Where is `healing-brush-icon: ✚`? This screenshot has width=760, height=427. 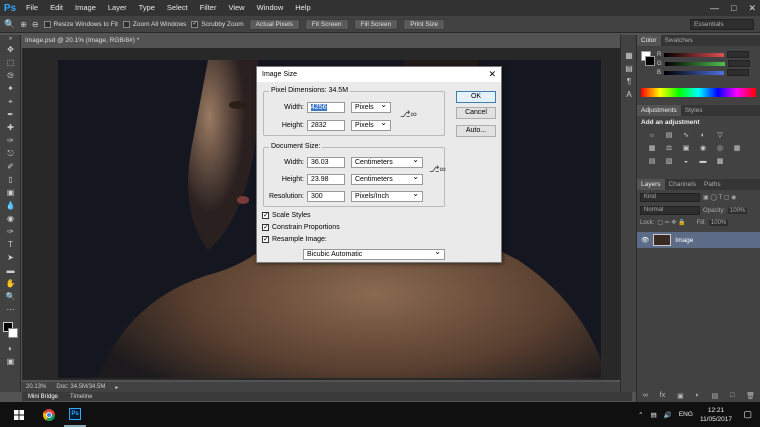
healing-brush-icon: ✚ is located at coordinates (10, 127).